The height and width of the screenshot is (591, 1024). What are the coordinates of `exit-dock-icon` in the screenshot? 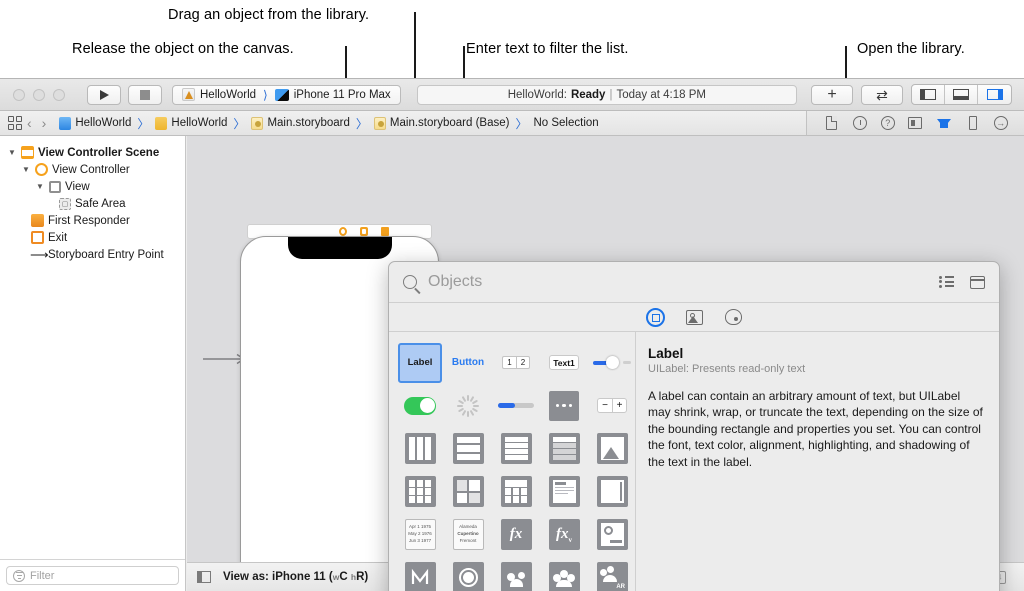 It's located at (385, 231).